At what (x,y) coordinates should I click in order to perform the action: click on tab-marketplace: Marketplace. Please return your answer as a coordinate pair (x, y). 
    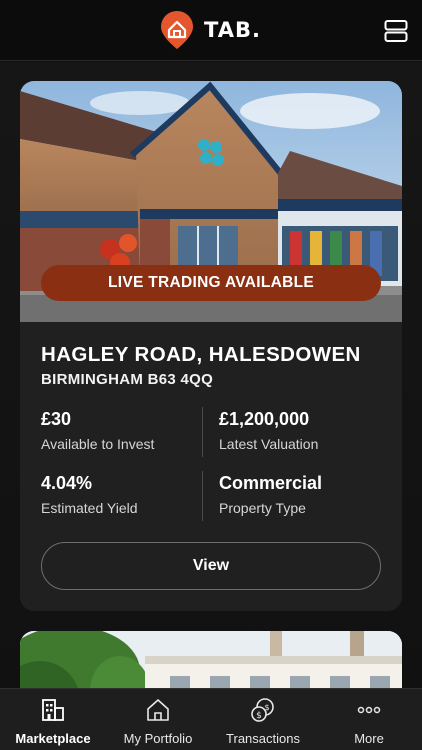
    Looking at the image, I should click on (53, 719).